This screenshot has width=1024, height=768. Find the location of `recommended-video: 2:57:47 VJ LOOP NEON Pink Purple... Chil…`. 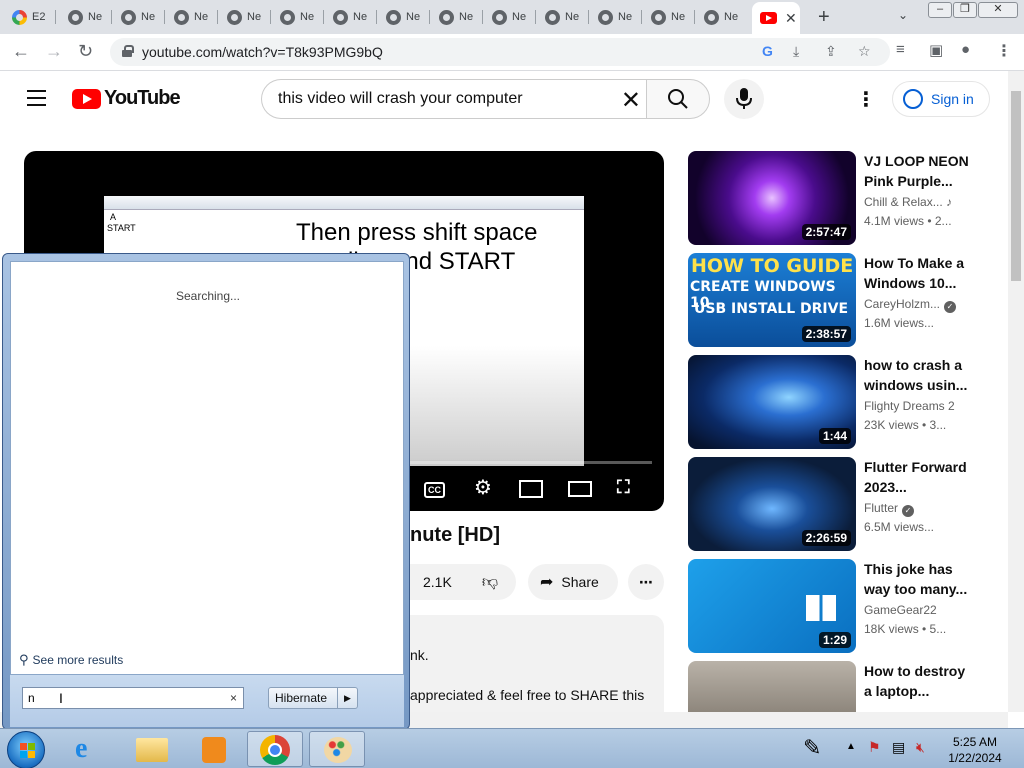

recommended-video: 2:57:47 VJ LOOP NEON Pink Purple... Chil… is located at coordinates (843, 198).